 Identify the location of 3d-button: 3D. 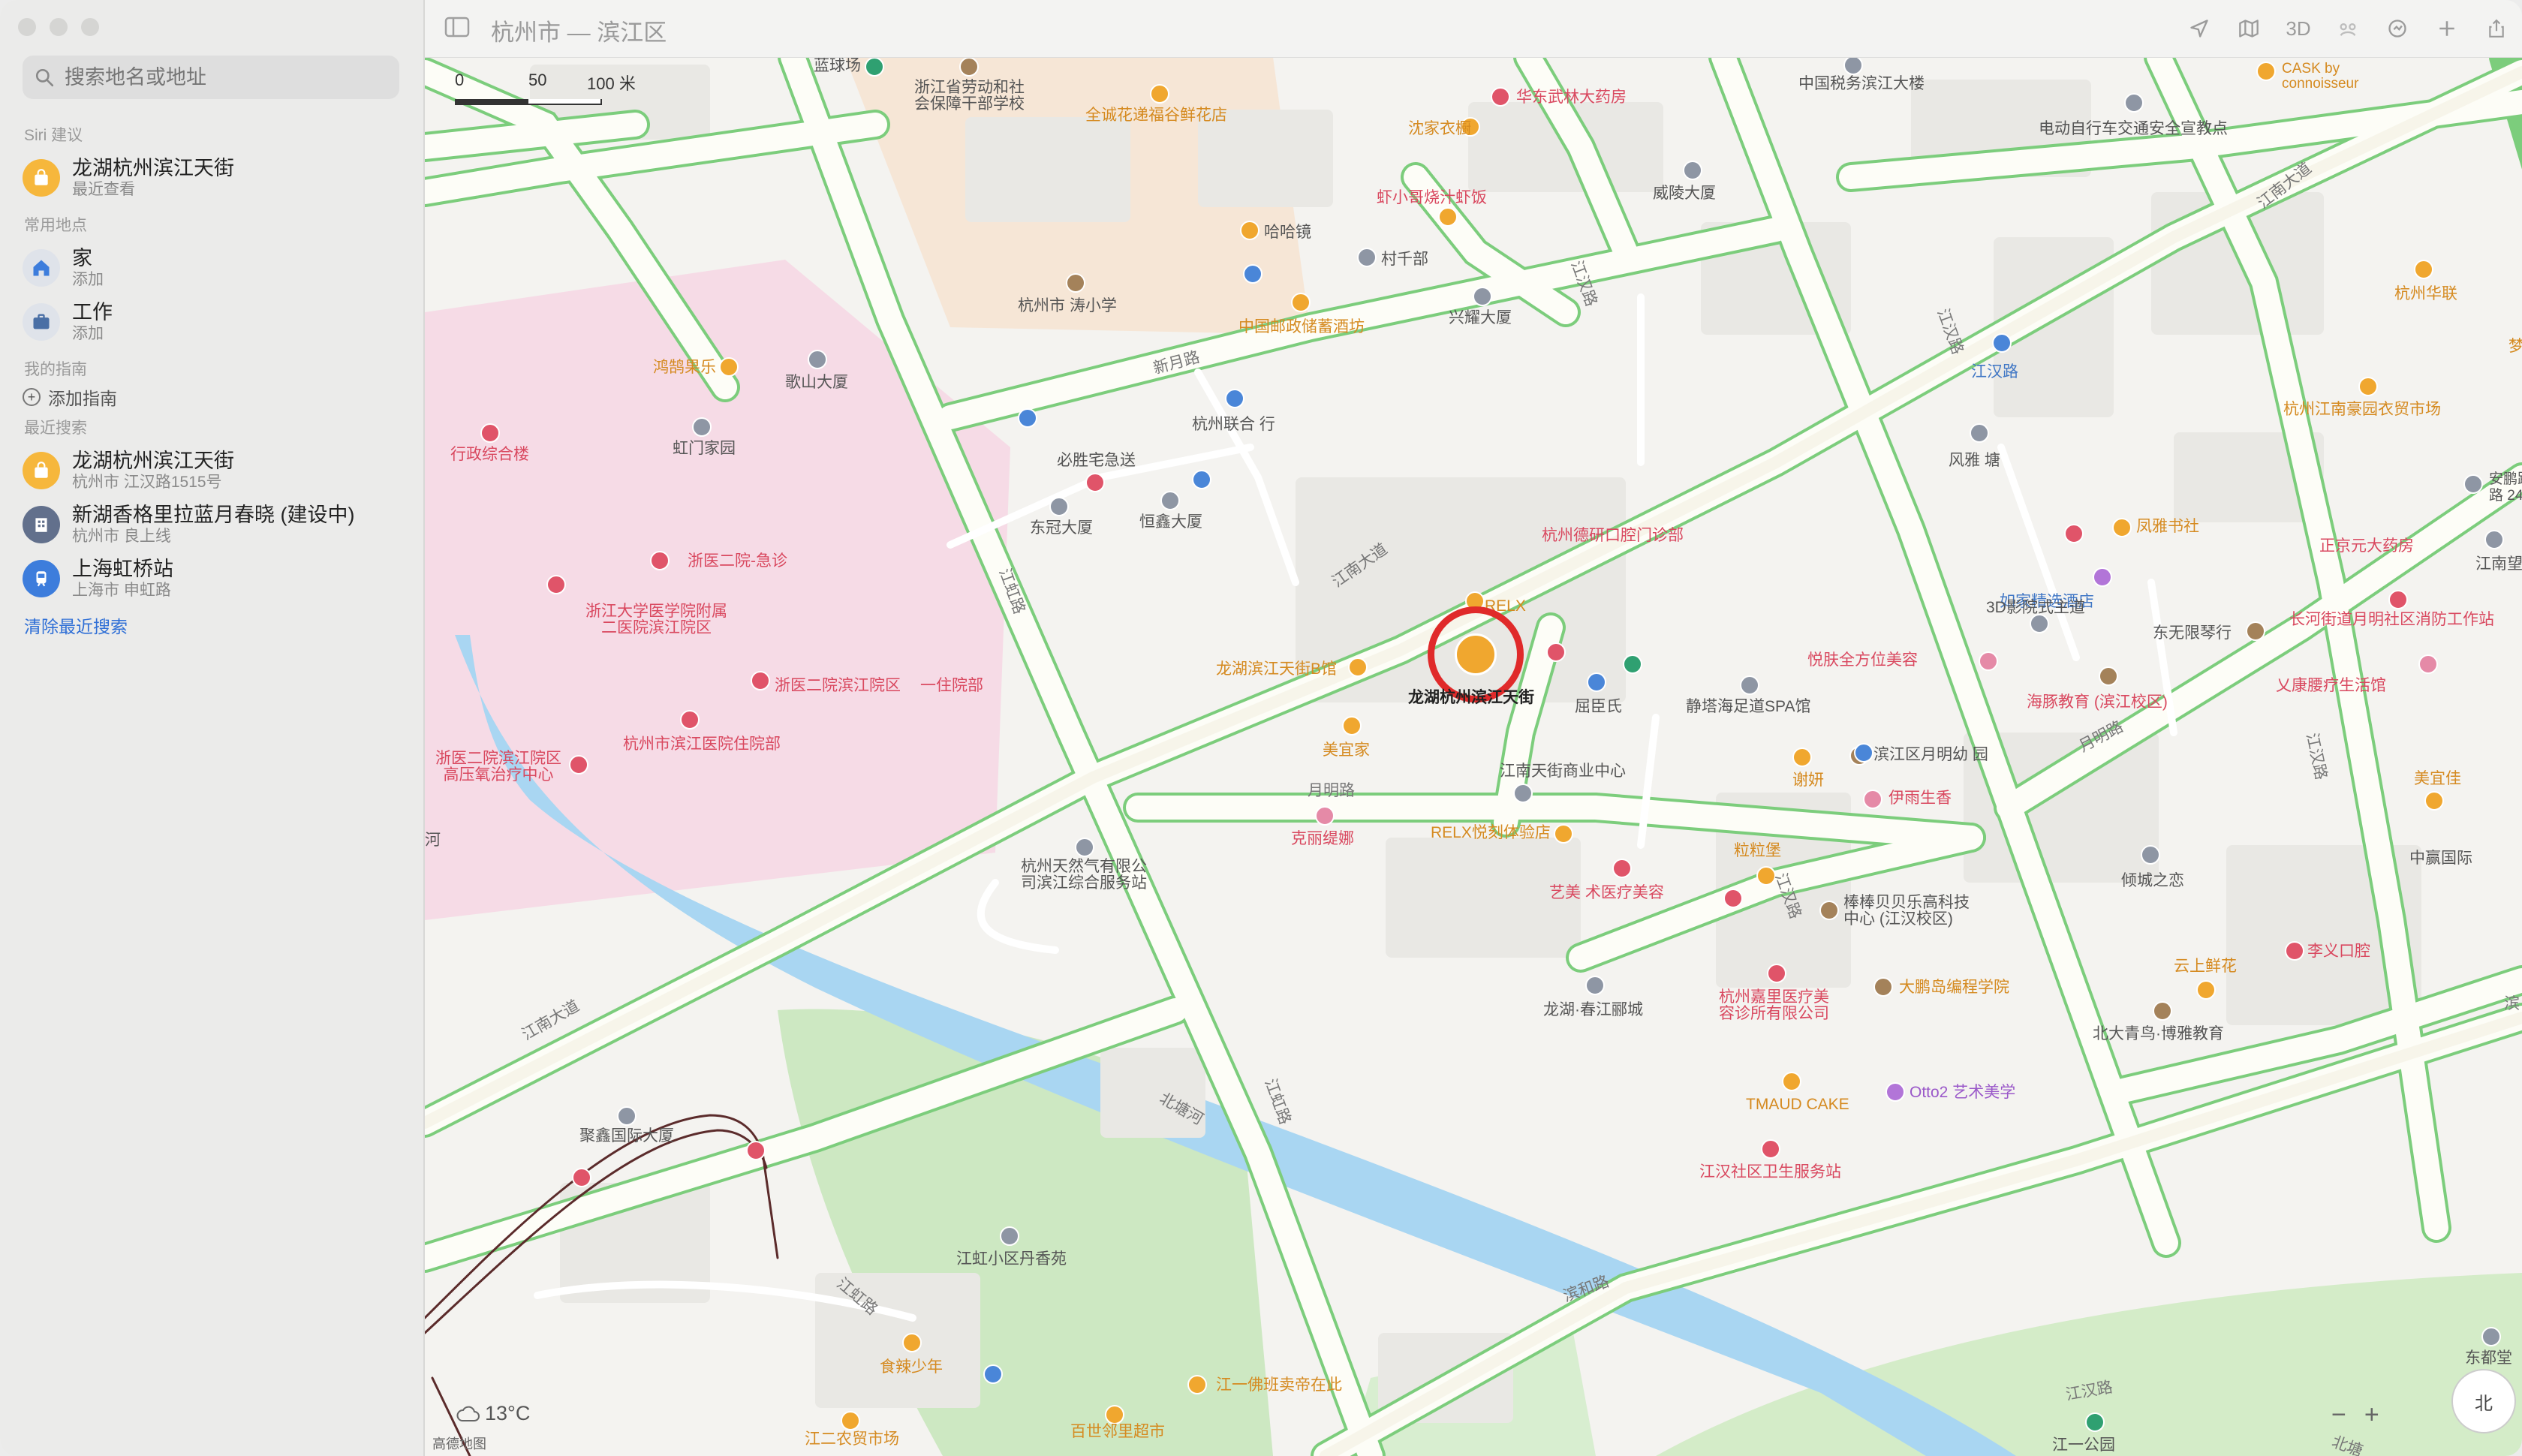
(2298, 29).